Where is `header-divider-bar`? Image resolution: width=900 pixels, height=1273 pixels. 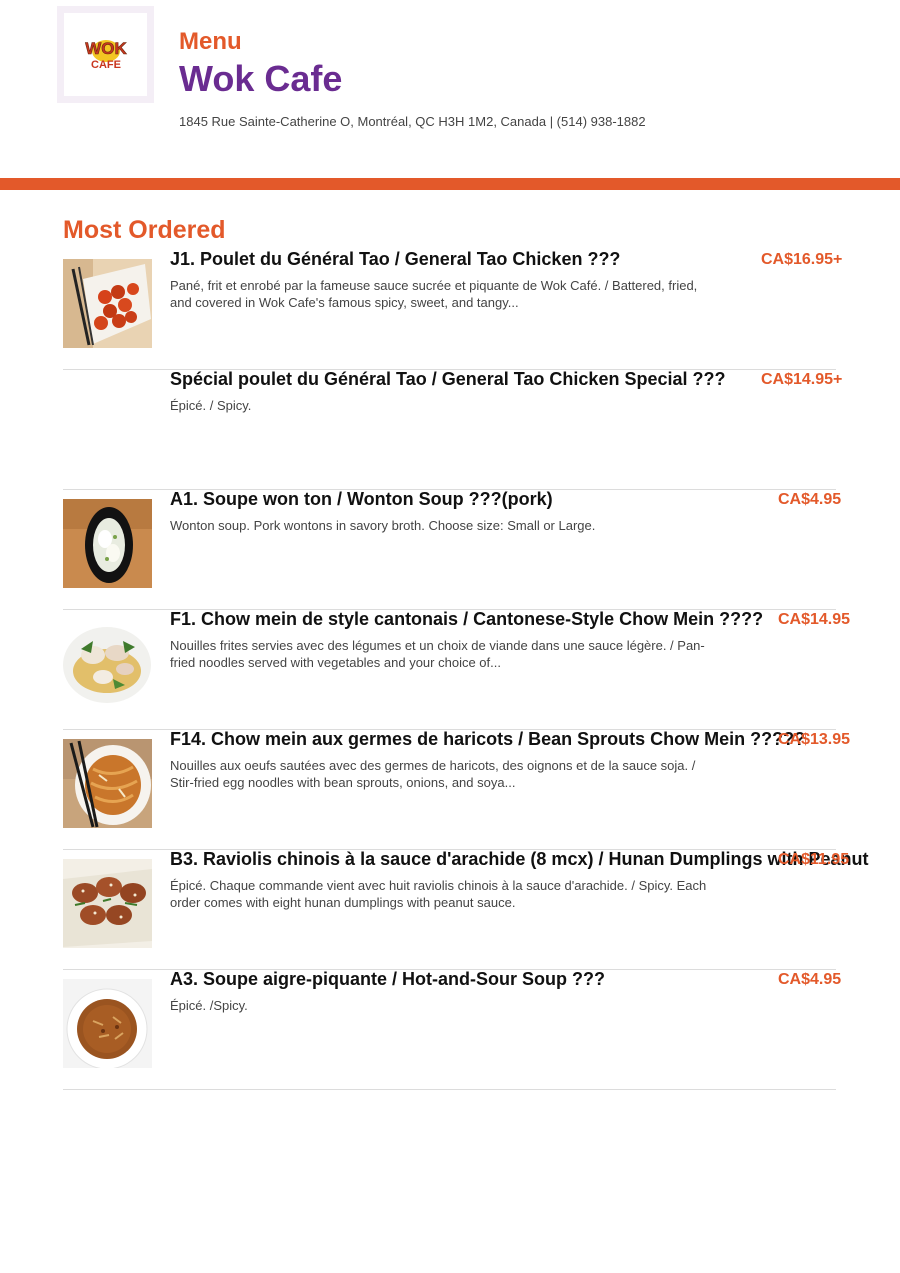 header-divider-bar is located at coordinates (450, 184).